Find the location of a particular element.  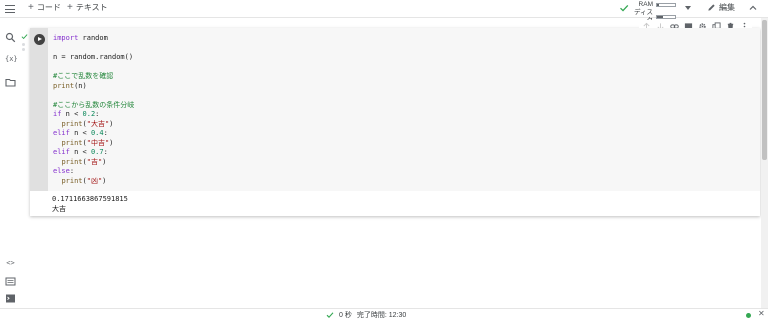

command-palette-icon is located at coordinates (10, 281).